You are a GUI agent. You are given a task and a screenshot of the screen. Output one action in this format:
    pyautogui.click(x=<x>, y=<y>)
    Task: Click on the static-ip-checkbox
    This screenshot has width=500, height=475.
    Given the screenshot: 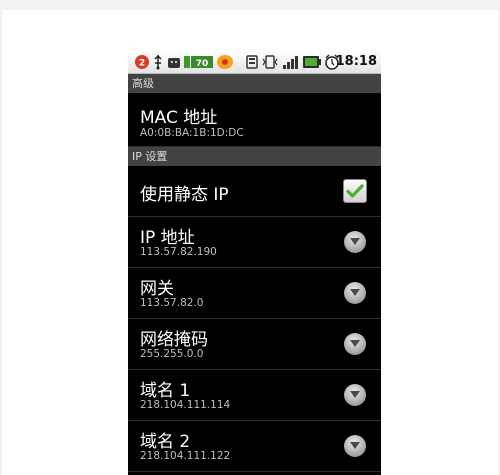 What is the action you would take?
    pyautogui.click(x=355, y=191)
    